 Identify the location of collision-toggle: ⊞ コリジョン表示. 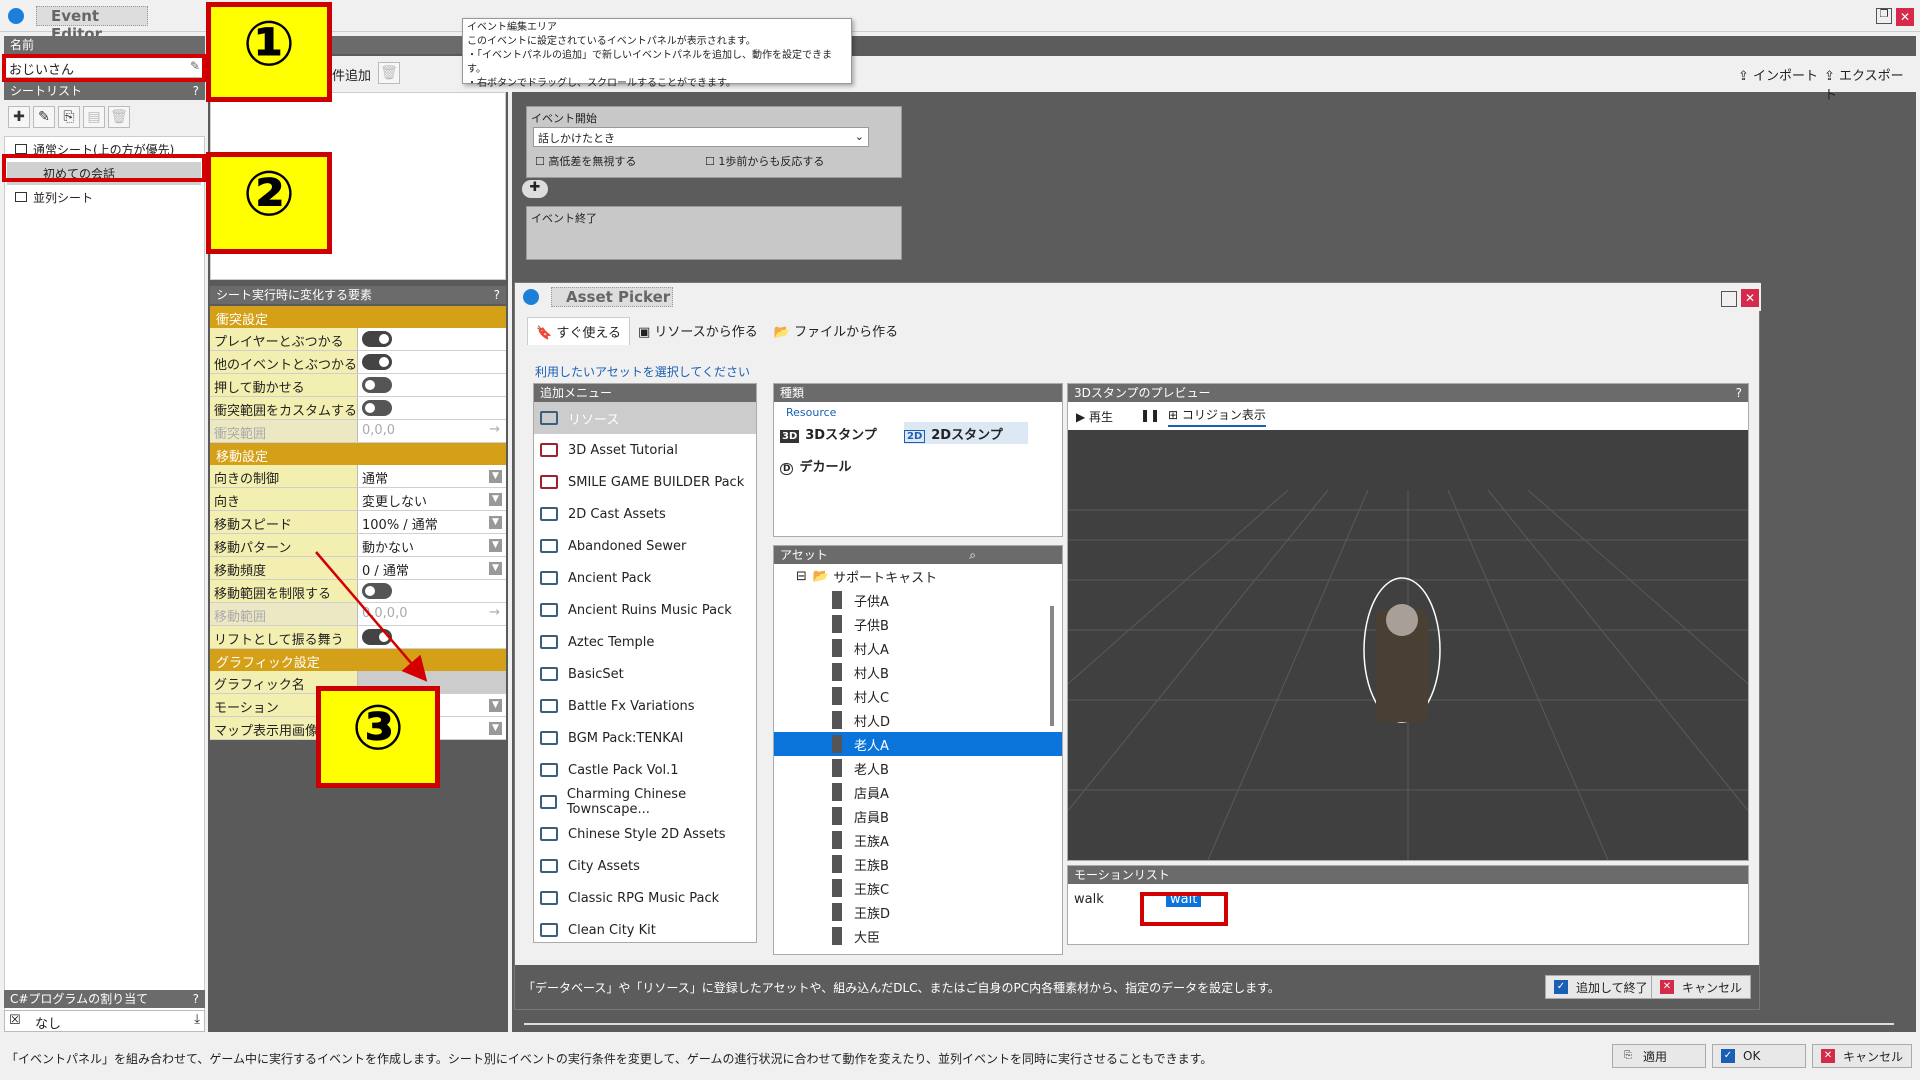
(1217, 416).